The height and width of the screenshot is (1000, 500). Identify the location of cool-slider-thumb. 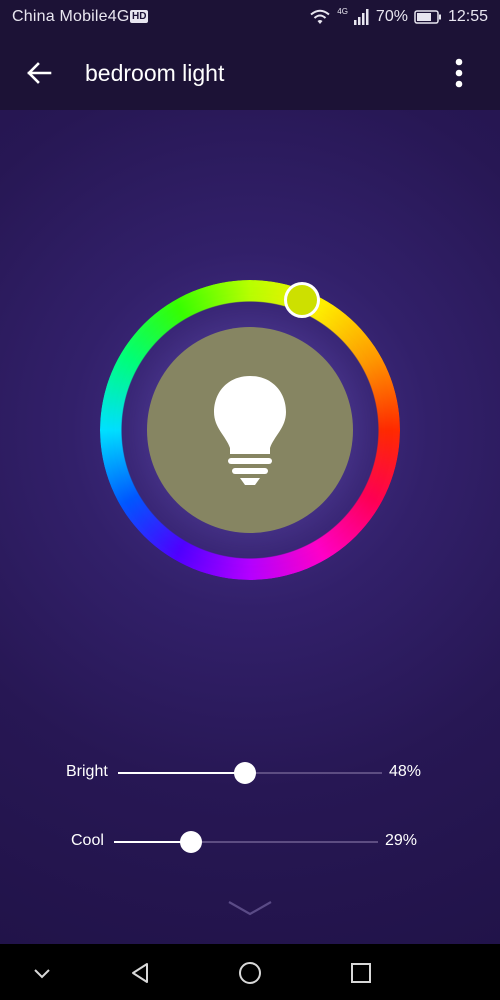
(190, 842).